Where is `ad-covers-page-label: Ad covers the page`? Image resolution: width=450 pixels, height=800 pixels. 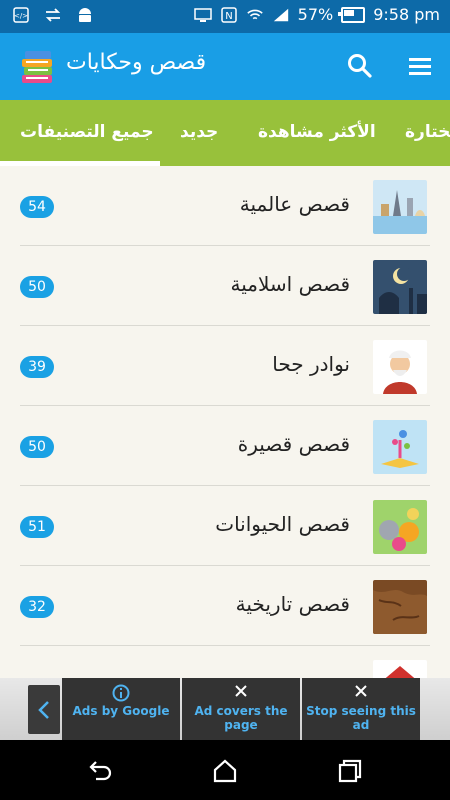 ad-covers-page-label: Ad covers the page is located at coordinates (241, 718).